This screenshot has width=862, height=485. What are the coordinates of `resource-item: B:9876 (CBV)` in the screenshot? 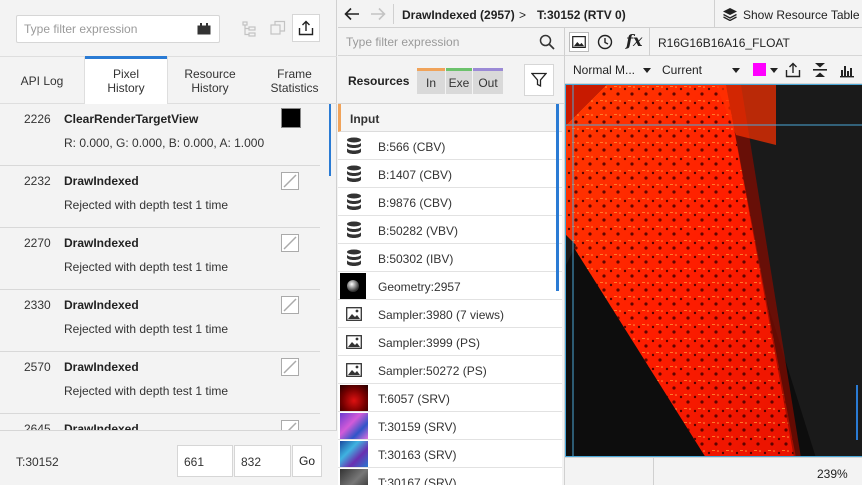 It's located at (450, 202).